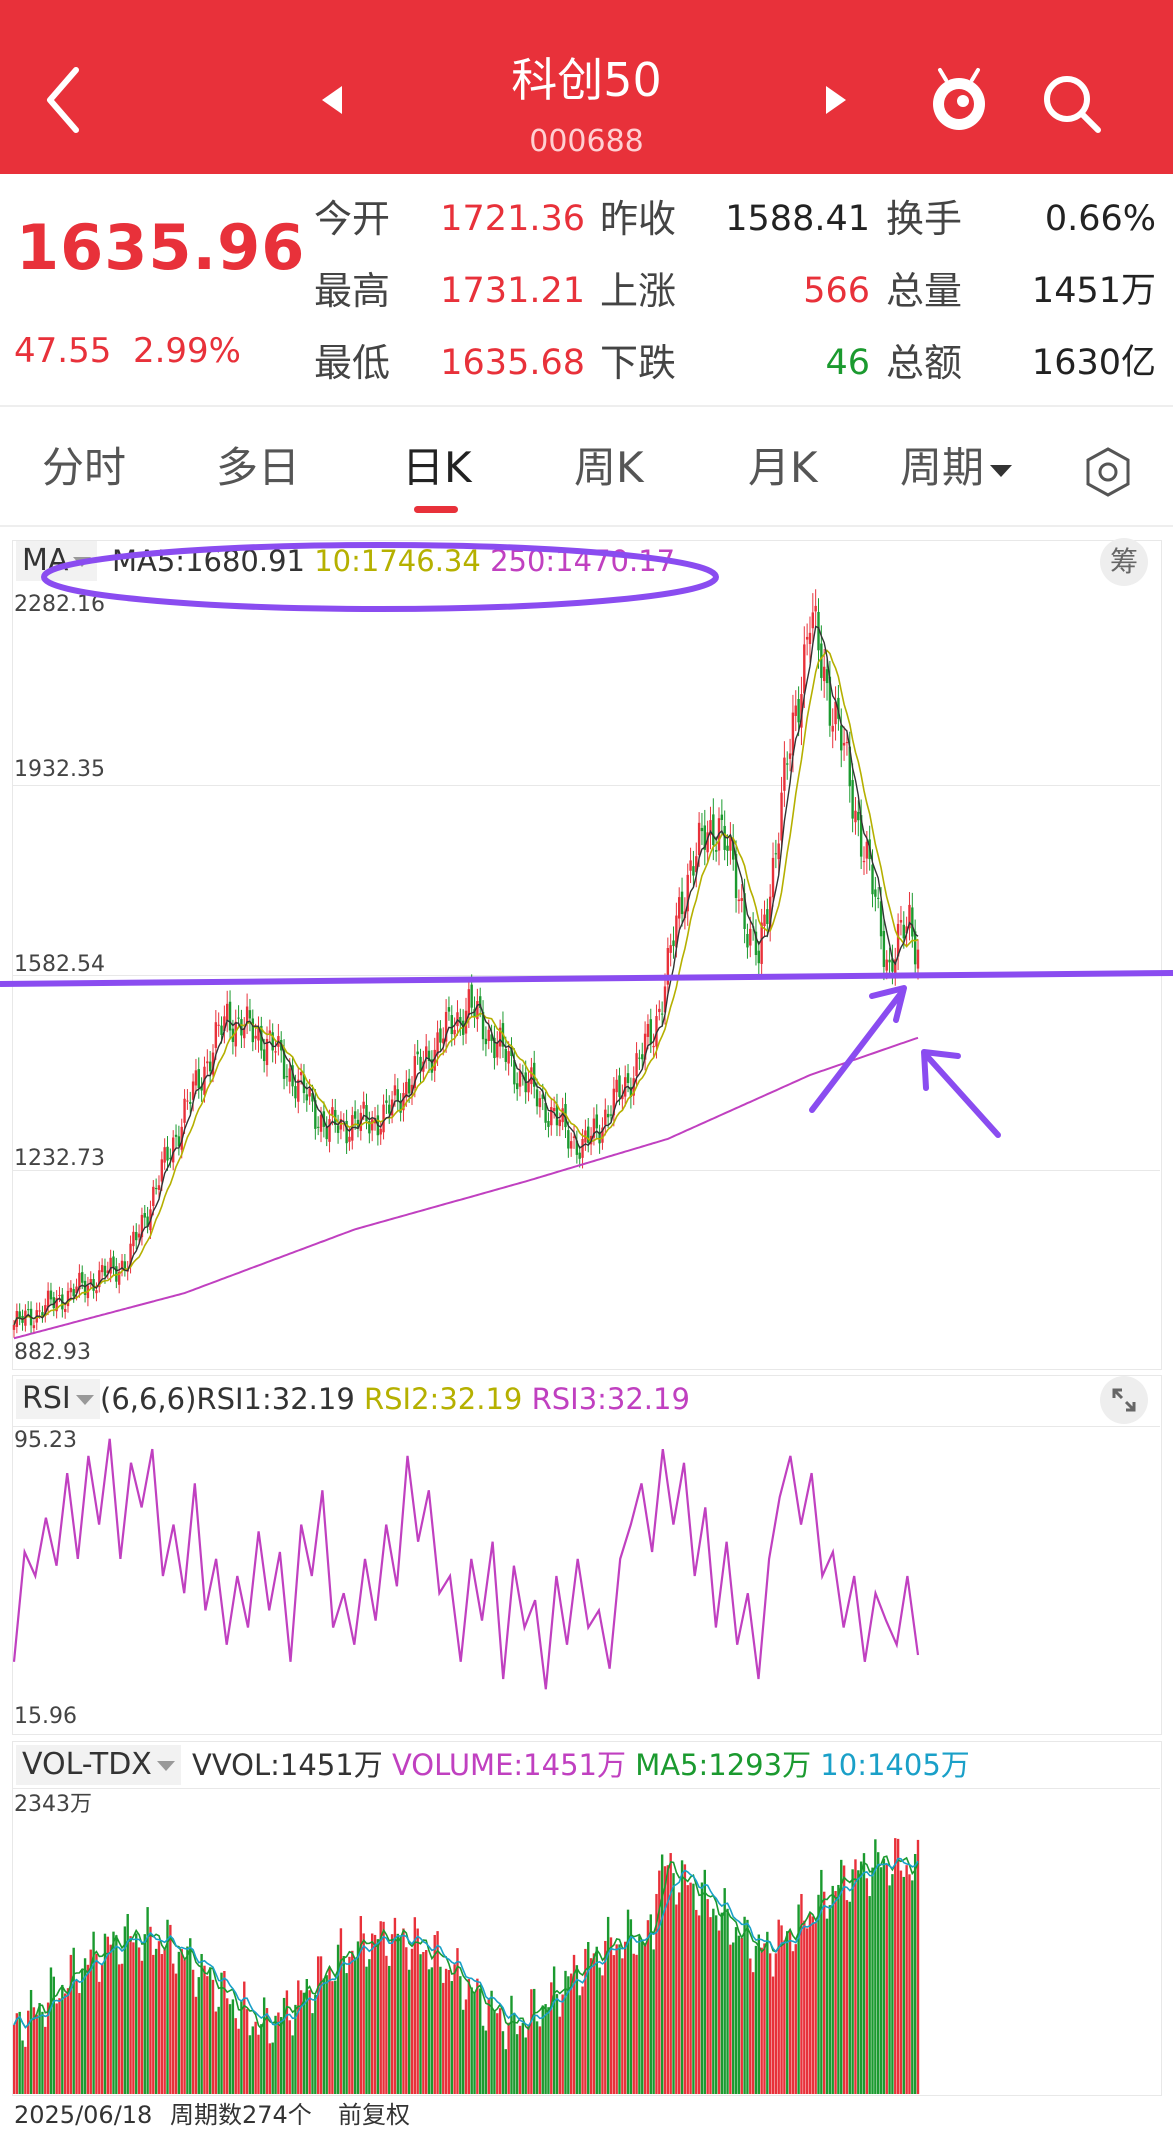 This screenshot has width=1173, height=2134. I want to click on change-percent: 2.99%, so click(186, 351).